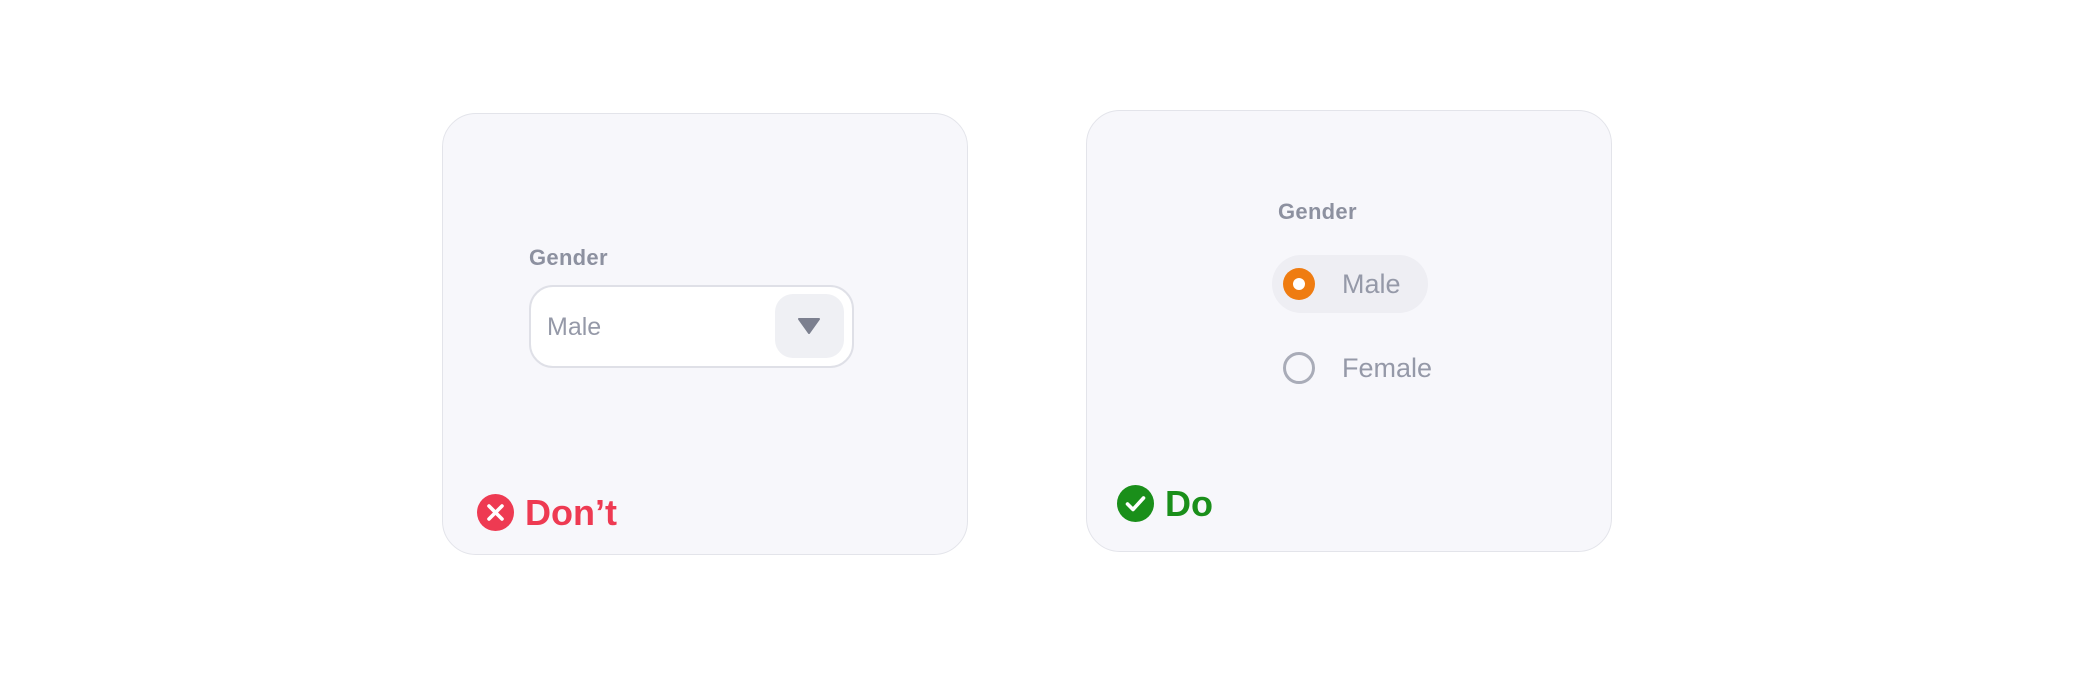 This screenshot has width=2100, height=680. I want to click on radio-option-male: Male, so click(1350, 284).